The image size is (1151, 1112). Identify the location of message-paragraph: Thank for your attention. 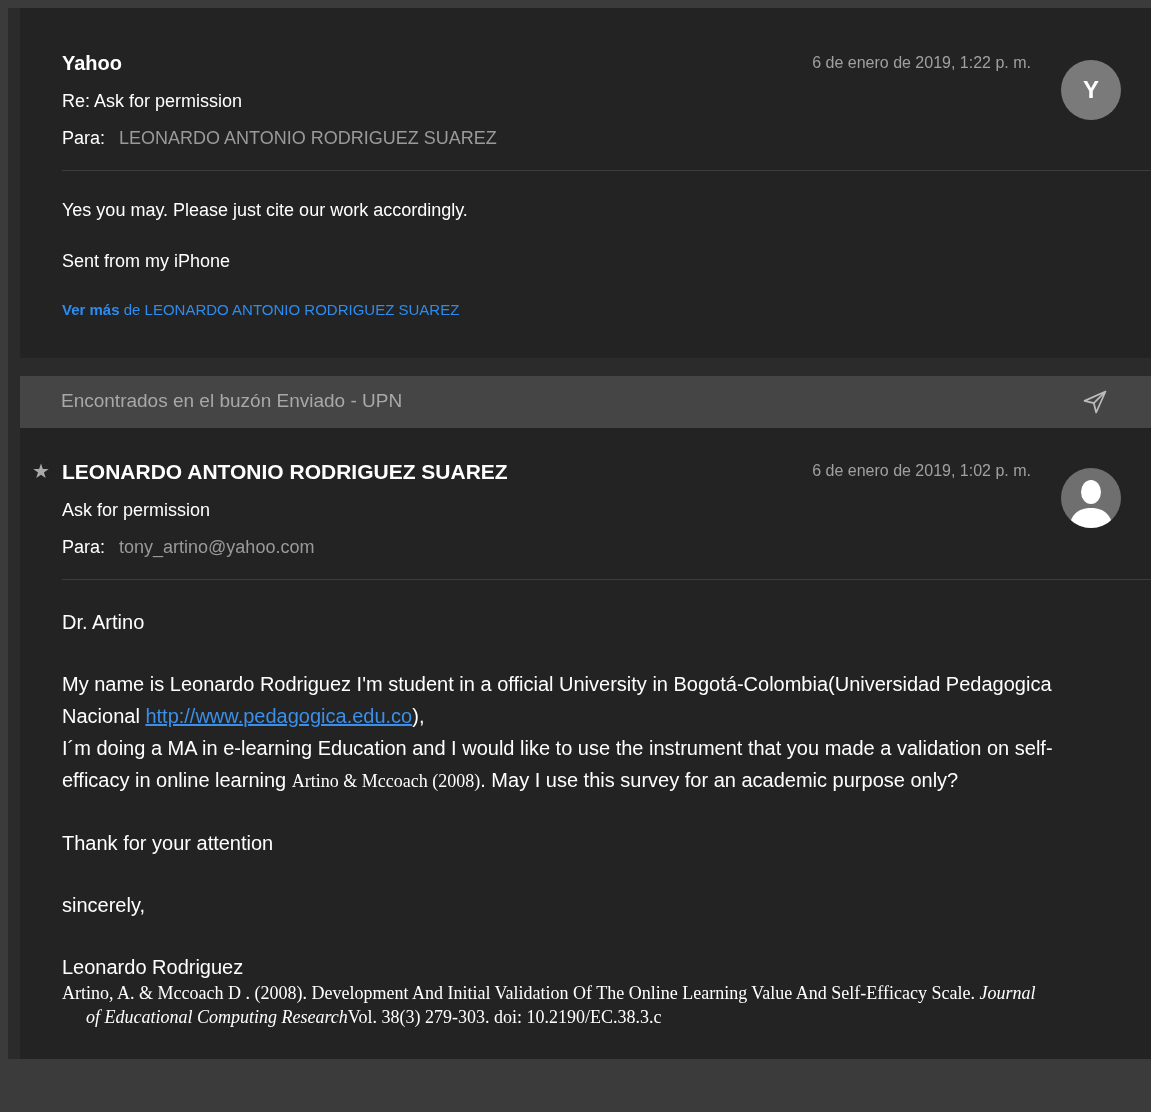
(168, 843).